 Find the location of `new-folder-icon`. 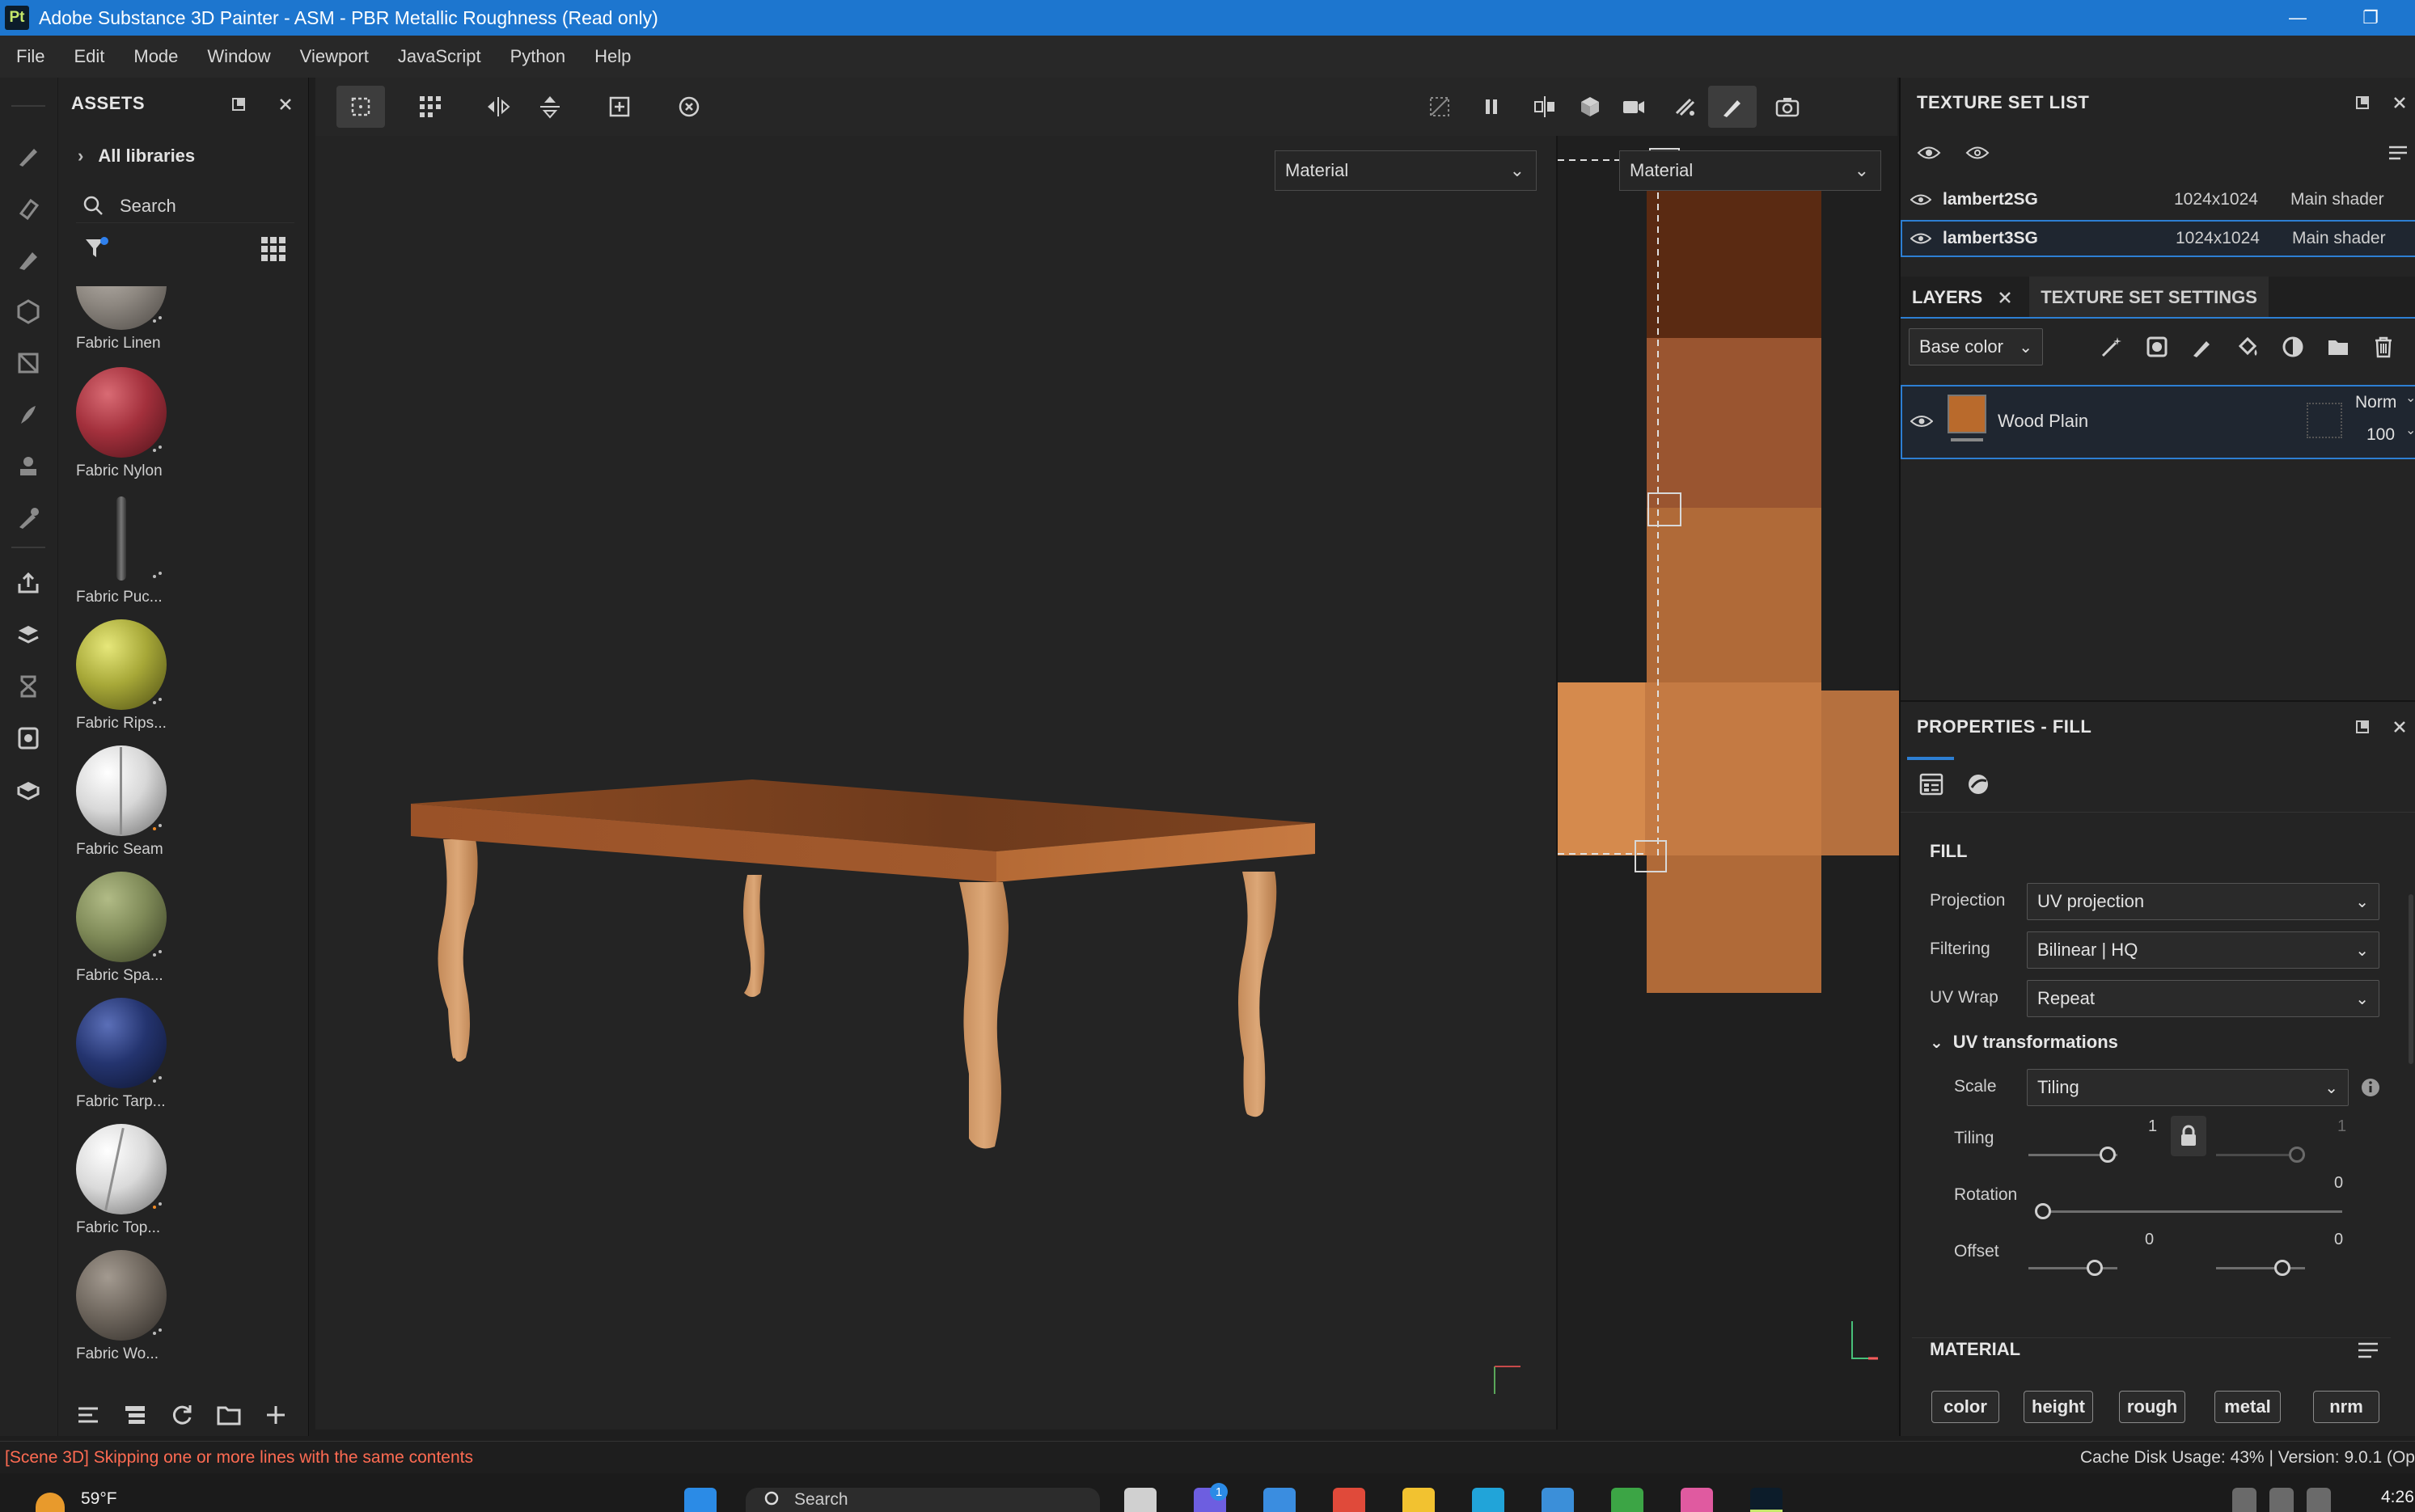

new-folder-icon is located at coordinates (229, 1415).